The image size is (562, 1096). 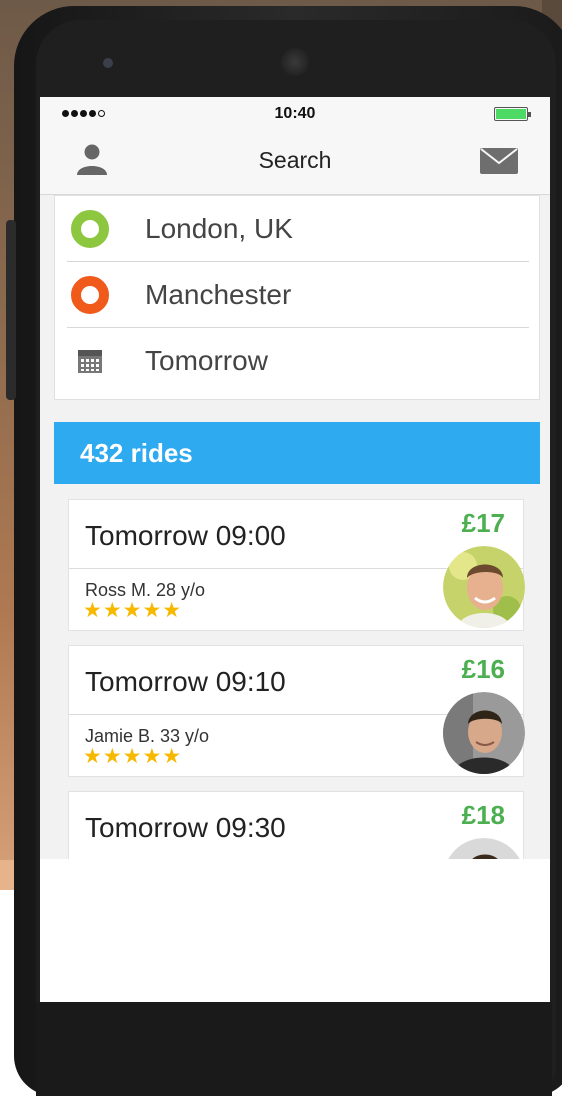 I want to click on phone-side-button, so click(x=11, y=310).